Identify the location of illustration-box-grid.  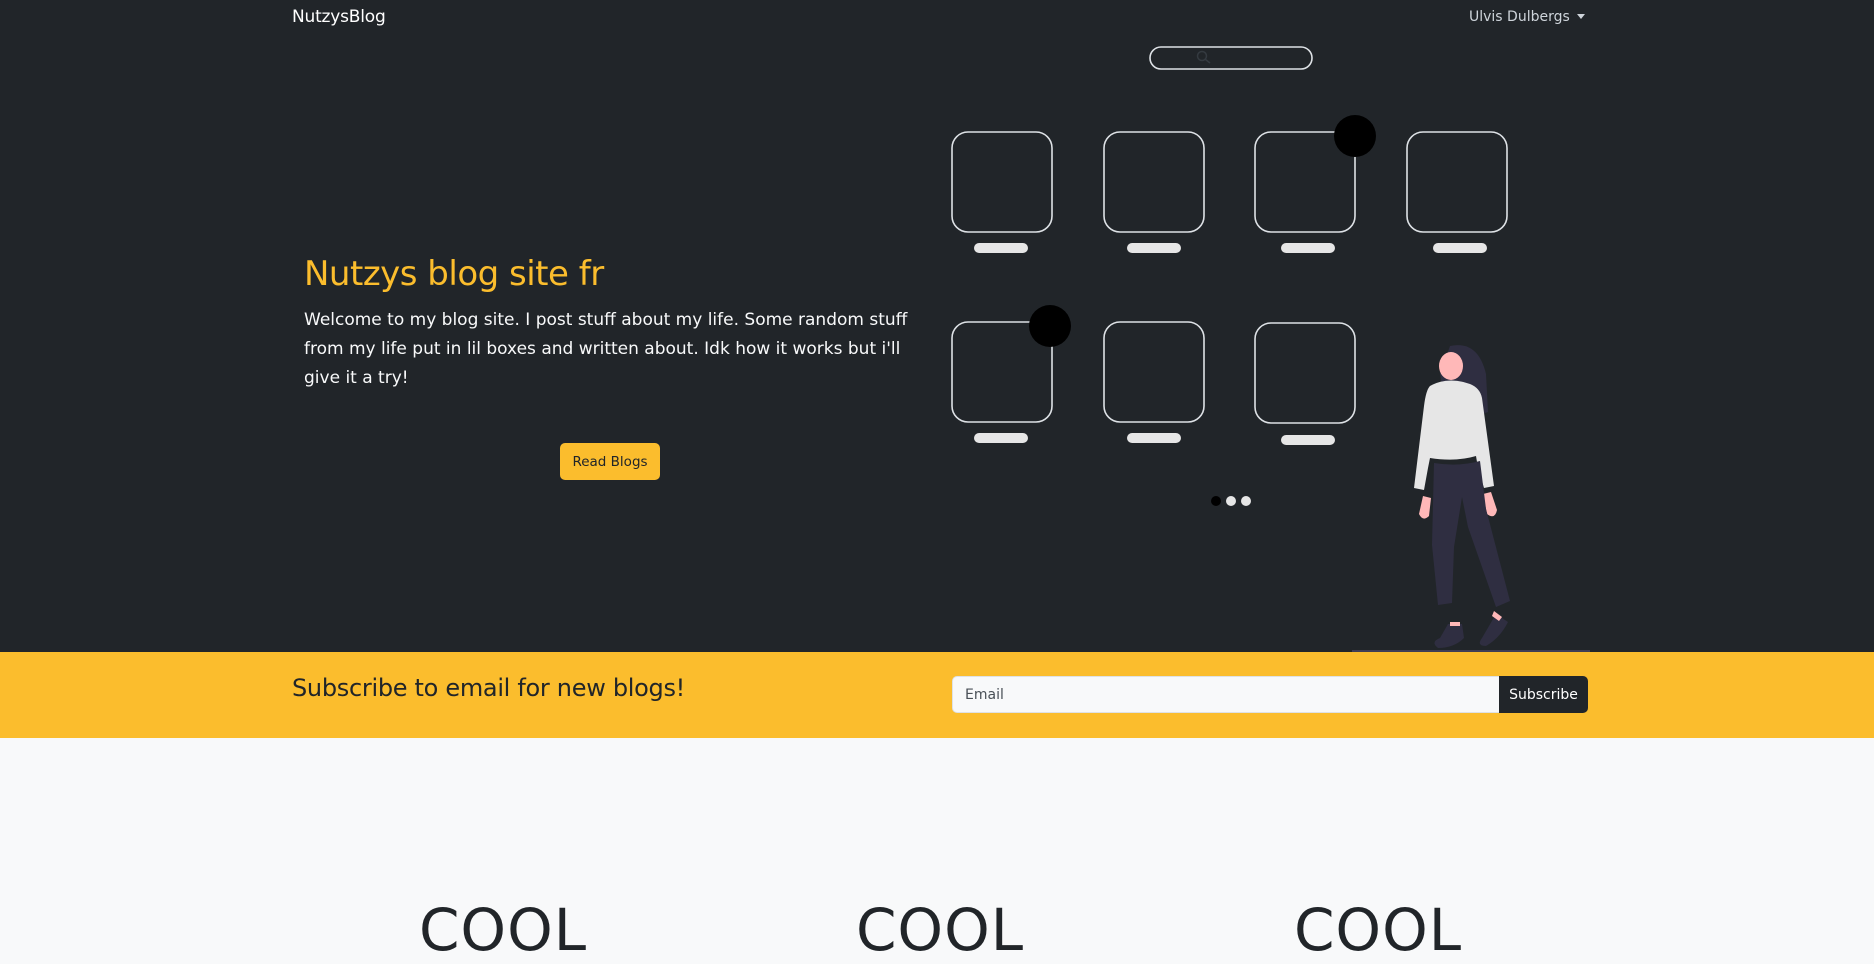
(1229, 277).